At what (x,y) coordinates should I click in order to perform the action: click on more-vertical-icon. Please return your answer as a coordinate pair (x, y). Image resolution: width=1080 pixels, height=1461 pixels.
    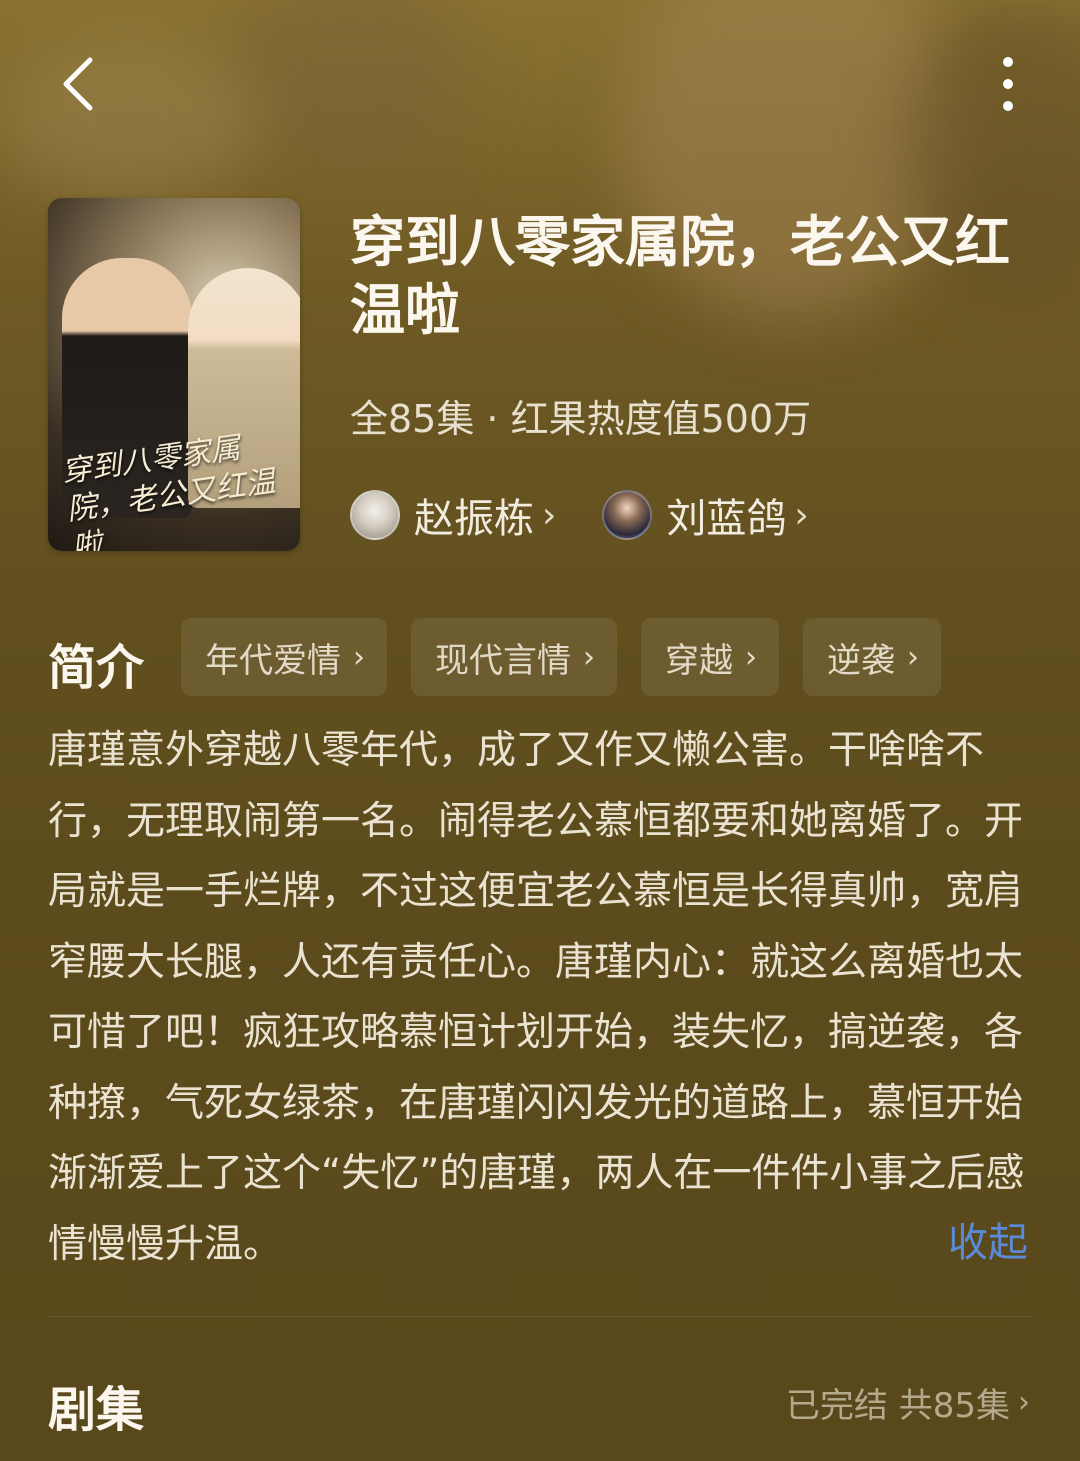
    Looking at the image, I should click on (1008, 84).